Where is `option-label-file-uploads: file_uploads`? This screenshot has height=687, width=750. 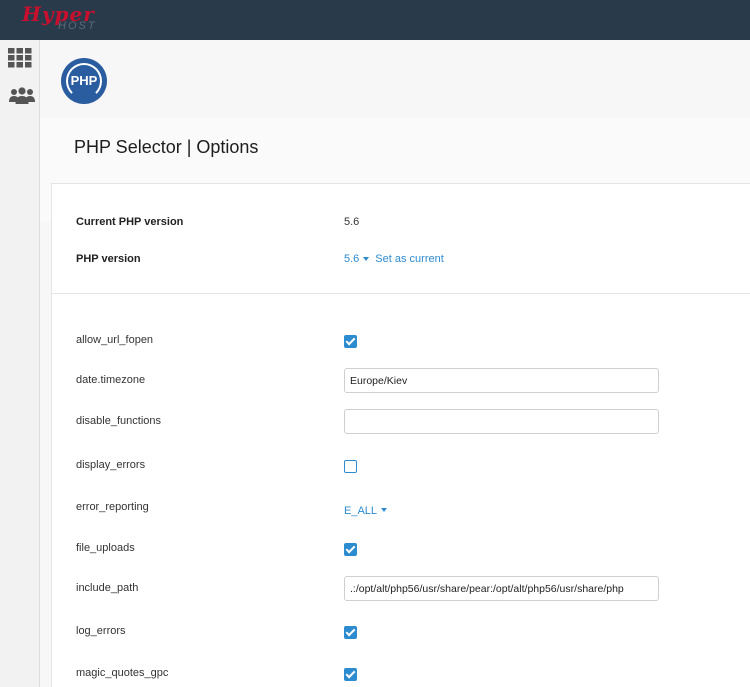 option-label-file-uploads: file_uploads is located at coordinates (105, 548).